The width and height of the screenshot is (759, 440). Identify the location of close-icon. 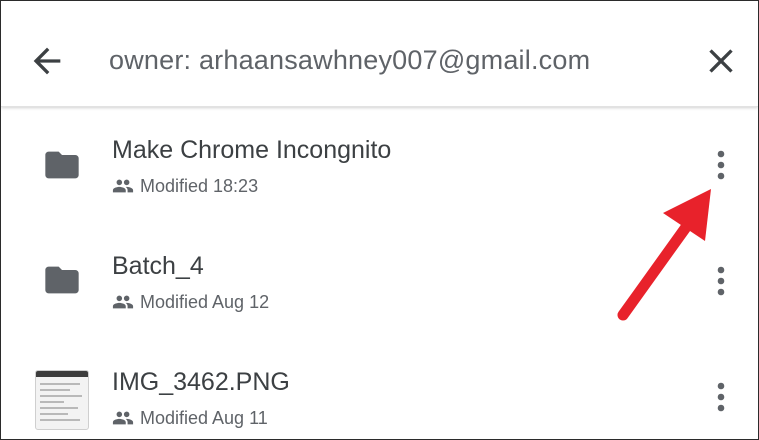
(721, 61).